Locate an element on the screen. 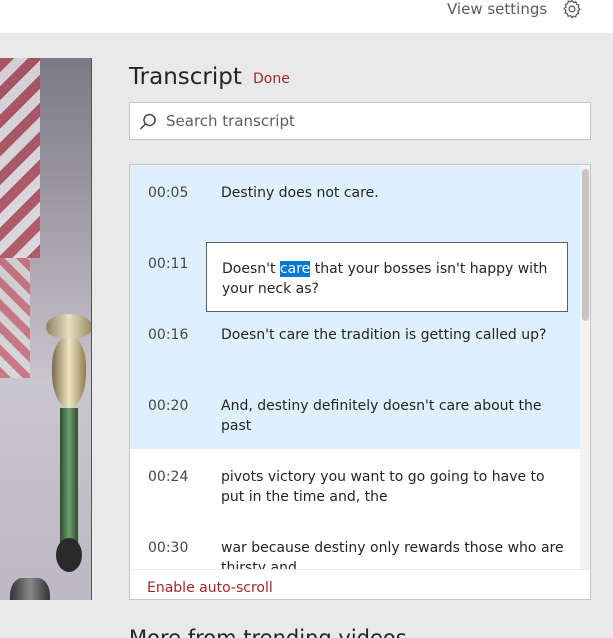 This screenshot has width=613, height=638. search-box is located at coordinates (360, 121).